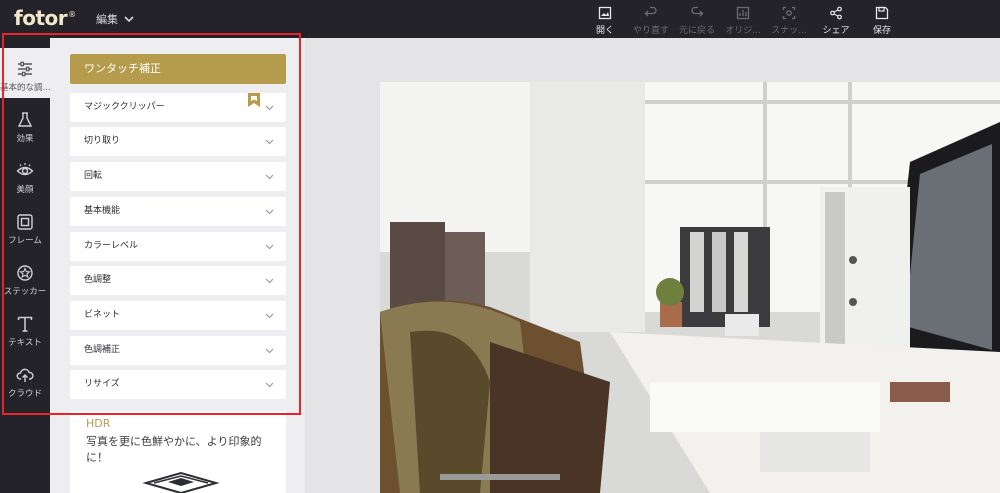 The height and width of the screenshot is (493, 1000). I want to click on original-icon, so click(743, 13).